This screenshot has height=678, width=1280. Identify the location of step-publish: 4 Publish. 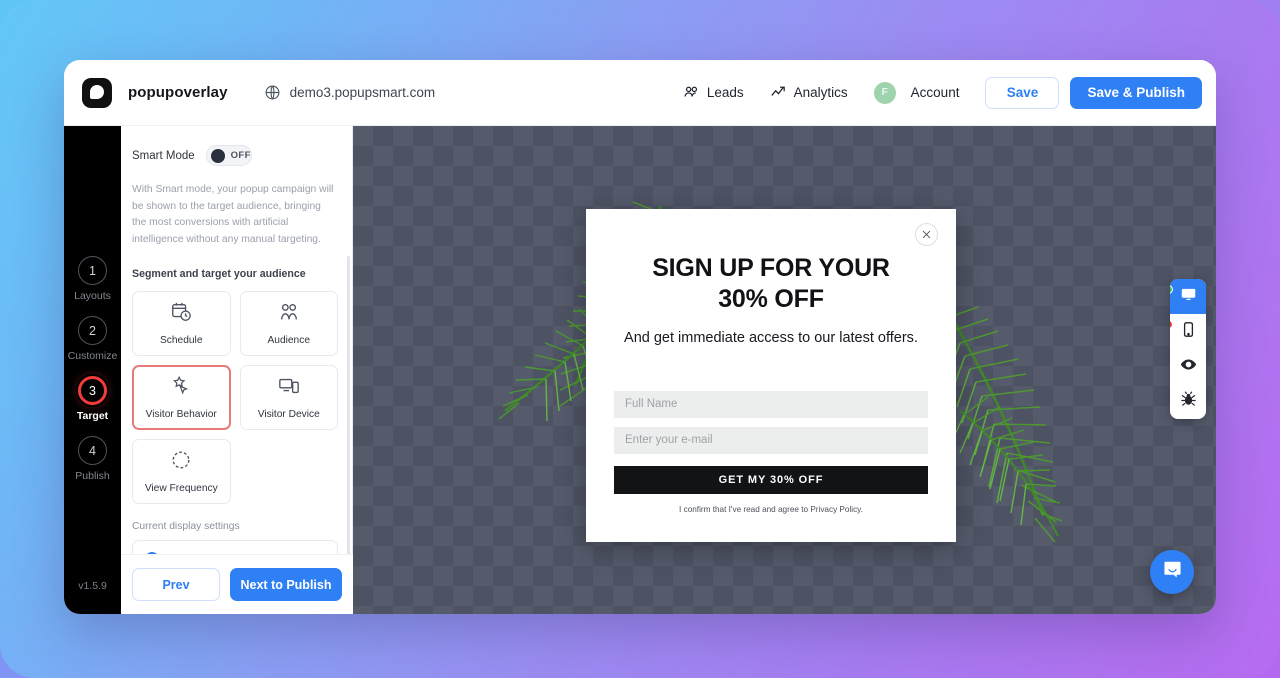
(92, 459).